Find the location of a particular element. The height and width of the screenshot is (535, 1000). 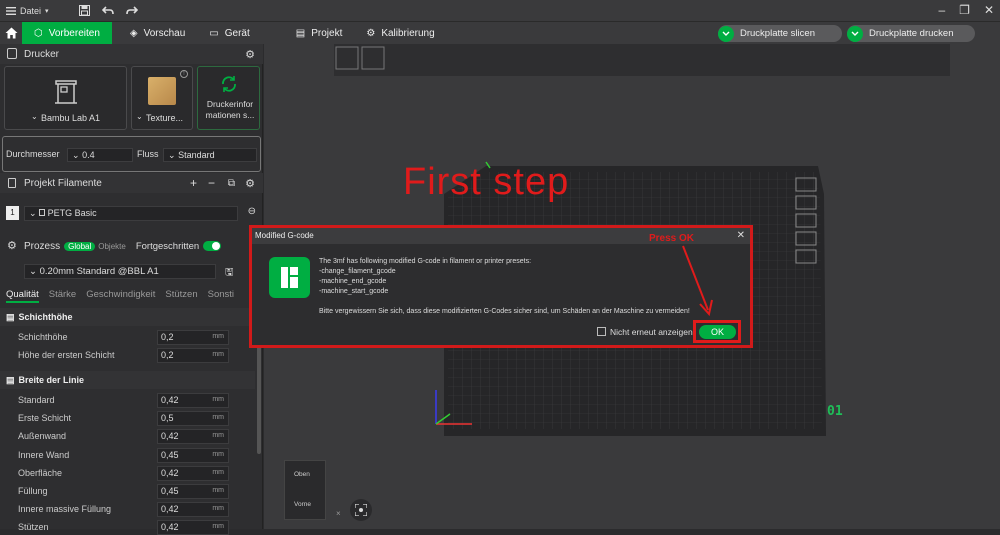

filament-section-header: Projekt Filamente + − ⧉ ⚙ is located at coordinates (131, 183).